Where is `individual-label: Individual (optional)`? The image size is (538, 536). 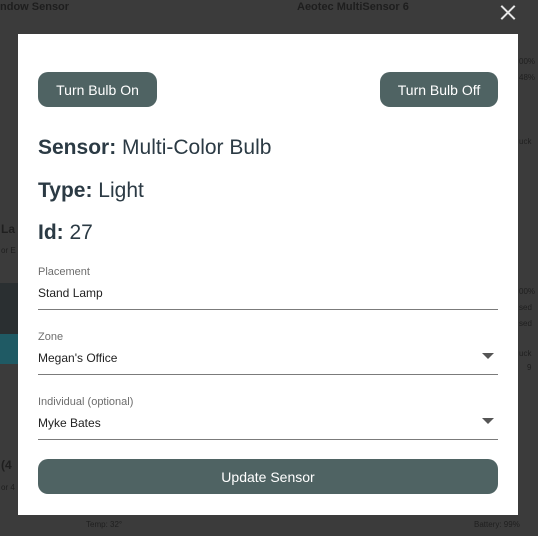 individual-label: Individual (optional) is located at coordinates (86, 402).